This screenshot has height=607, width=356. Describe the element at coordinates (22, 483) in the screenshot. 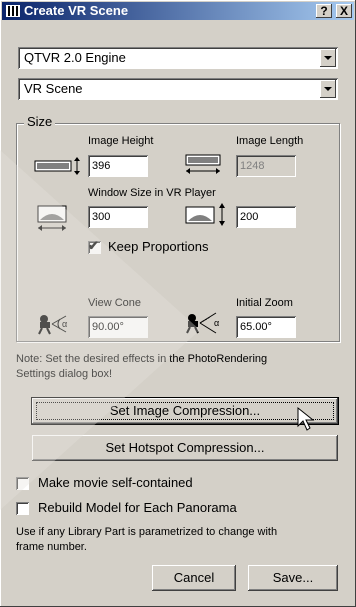

I see `make-movie-checkbox` at that location.